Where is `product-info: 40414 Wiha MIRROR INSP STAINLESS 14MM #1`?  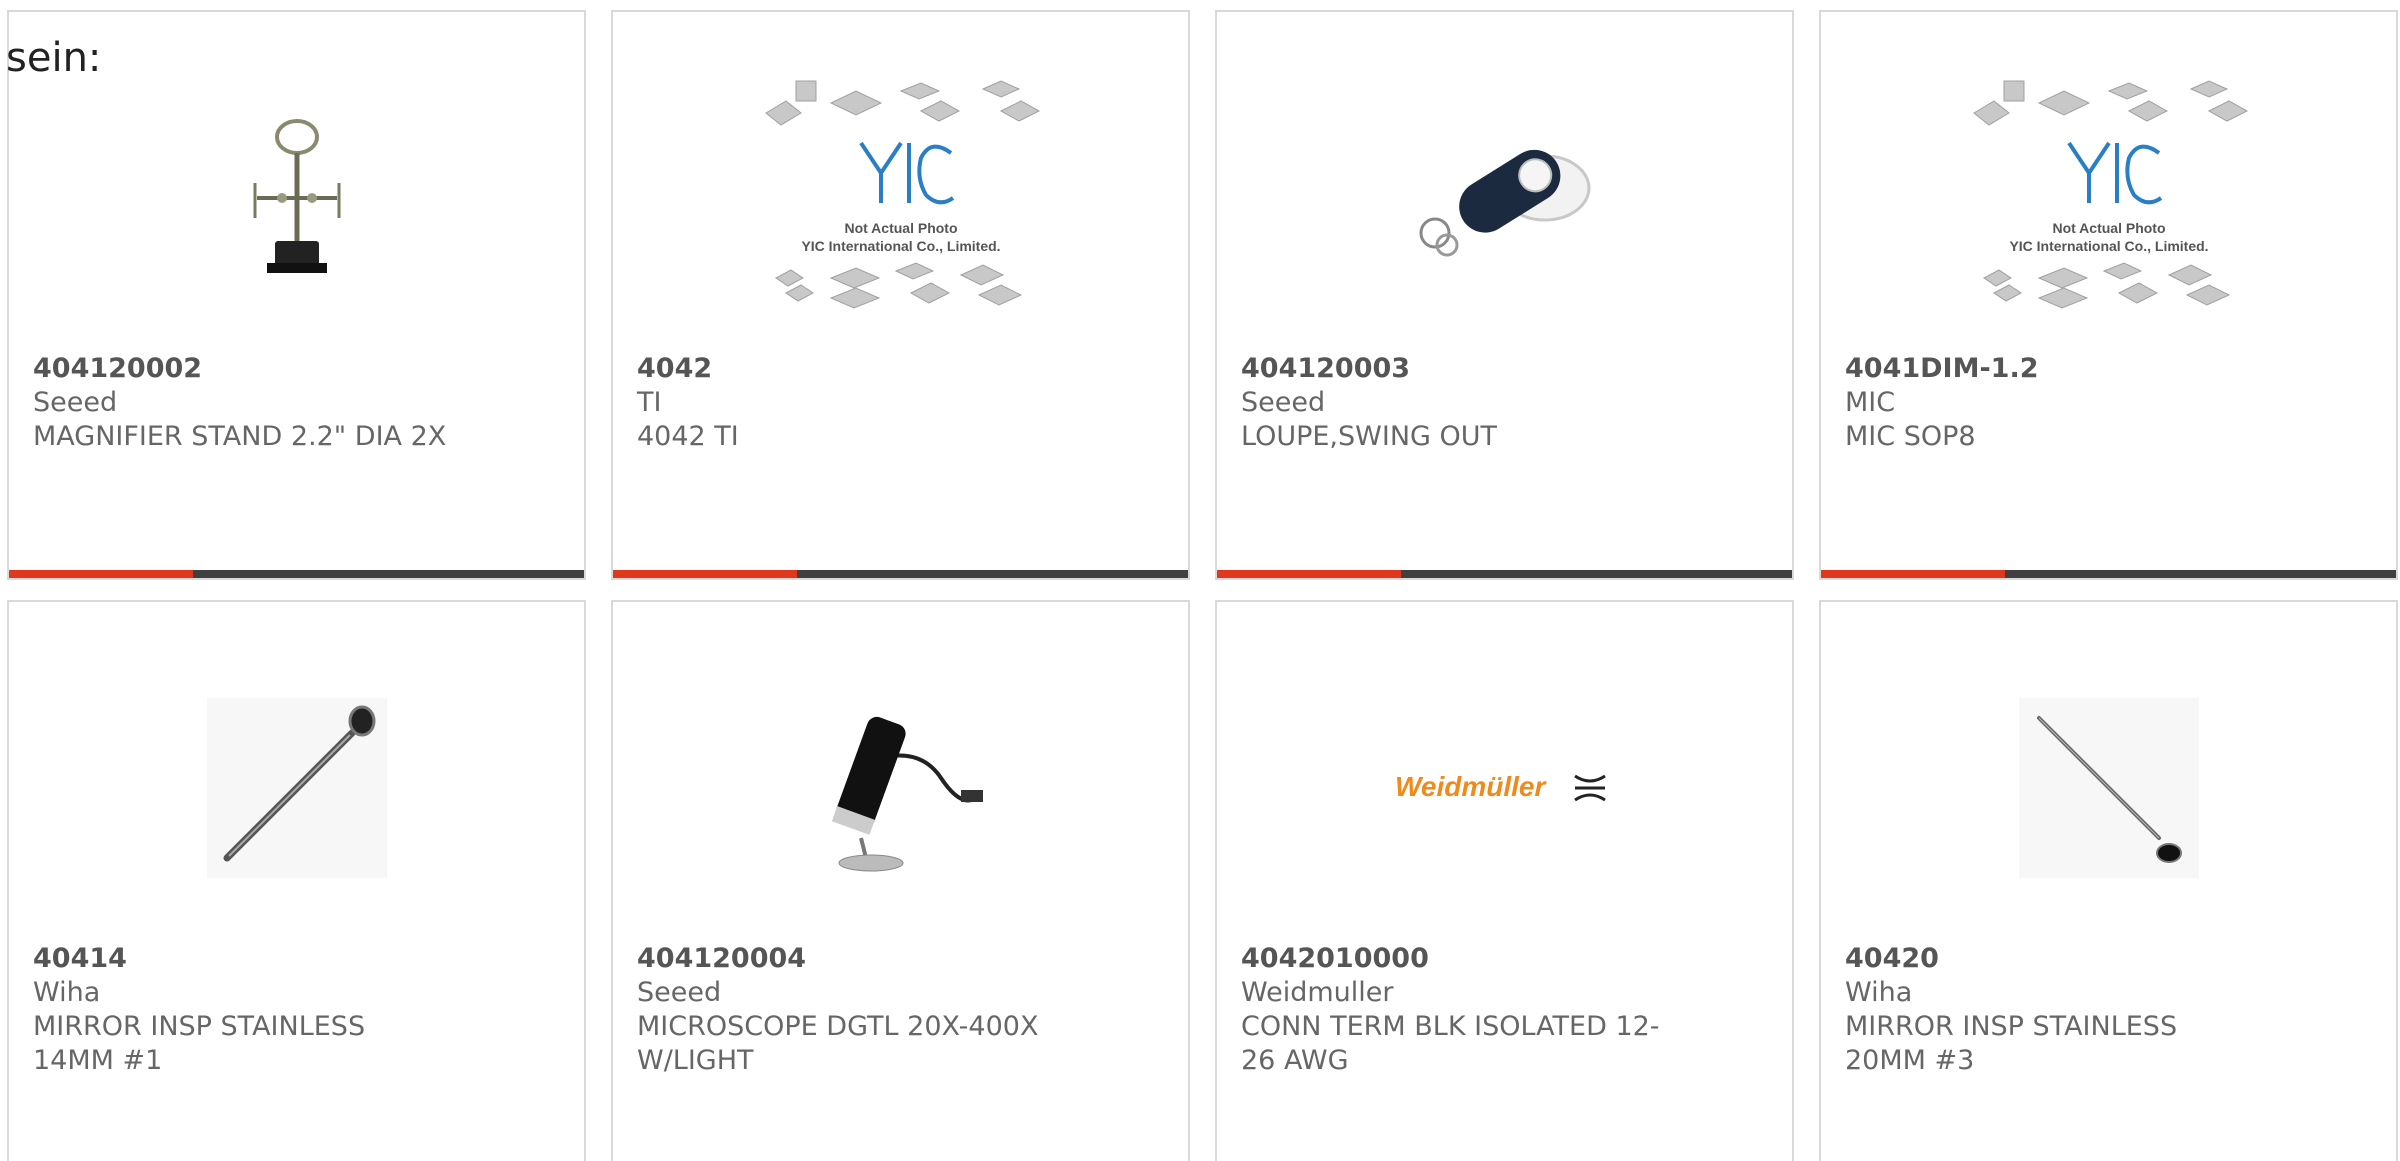
product-info: 40414 Wiha MIRROR INSP STAINLESS 14MM #1 is located at coordinates (243, 1010).